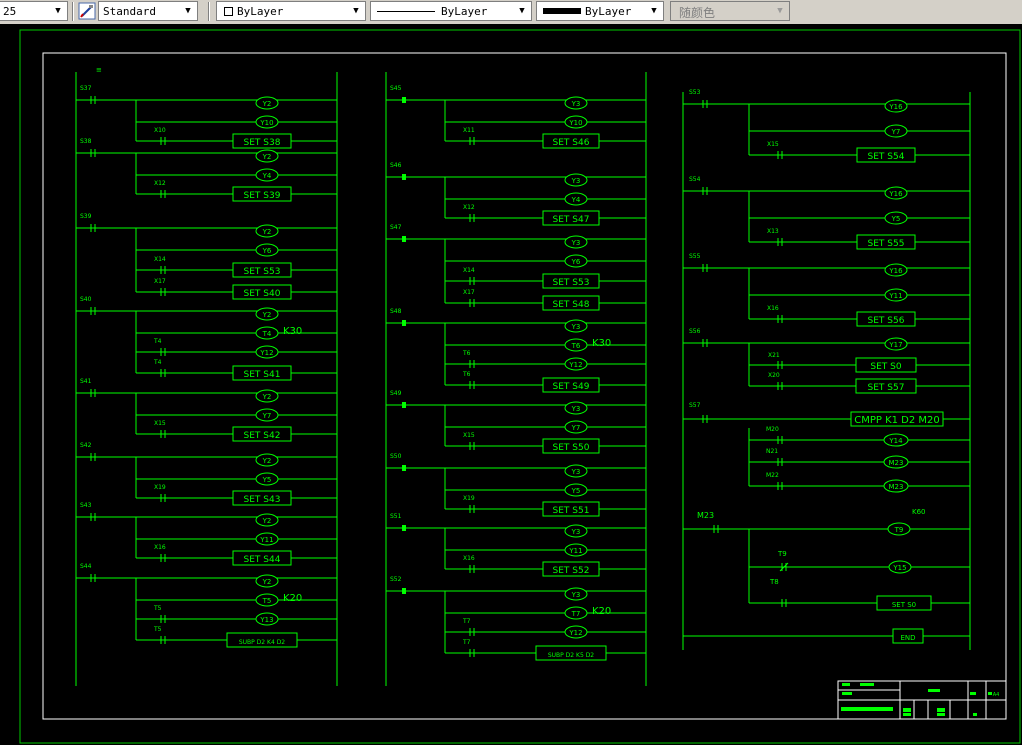 The width and height of the screenshot is (1022, 745). Describe the element at coordinates (396, 88) in the screenshot. I see `step-label: S45` at that location.